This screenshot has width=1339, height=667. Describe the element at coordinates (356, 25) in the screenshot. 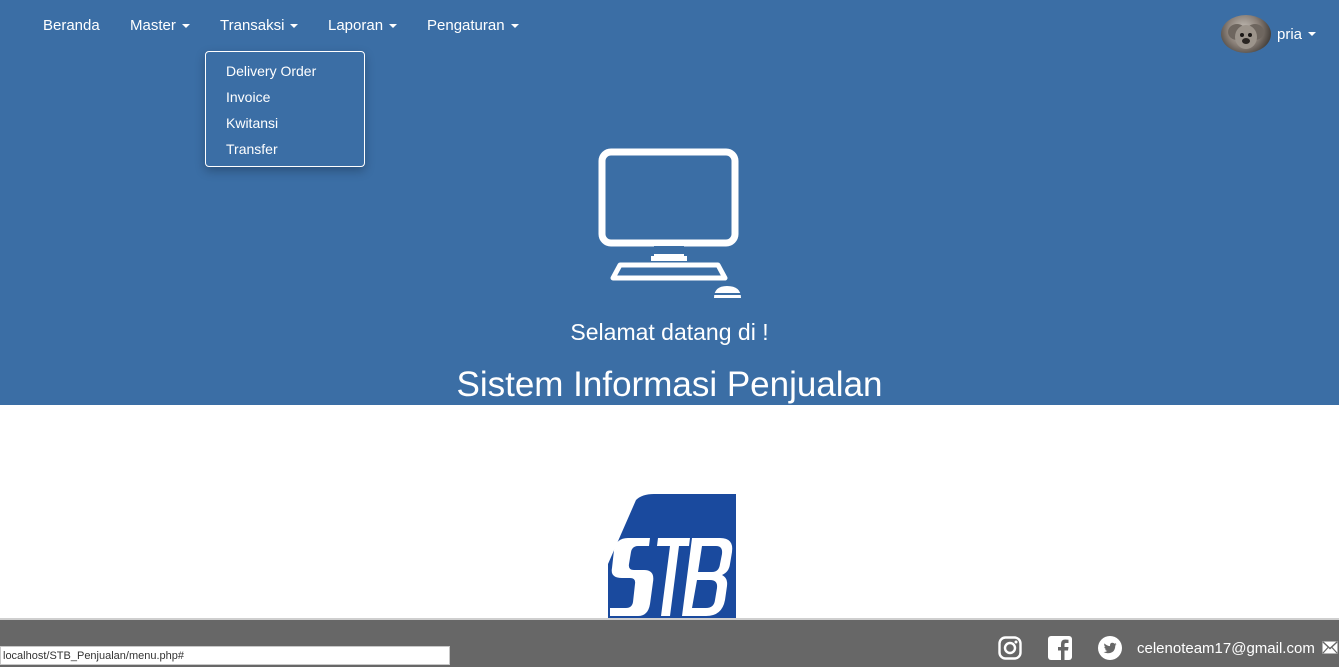

I see `nav-item-label: Laporan` at that location.